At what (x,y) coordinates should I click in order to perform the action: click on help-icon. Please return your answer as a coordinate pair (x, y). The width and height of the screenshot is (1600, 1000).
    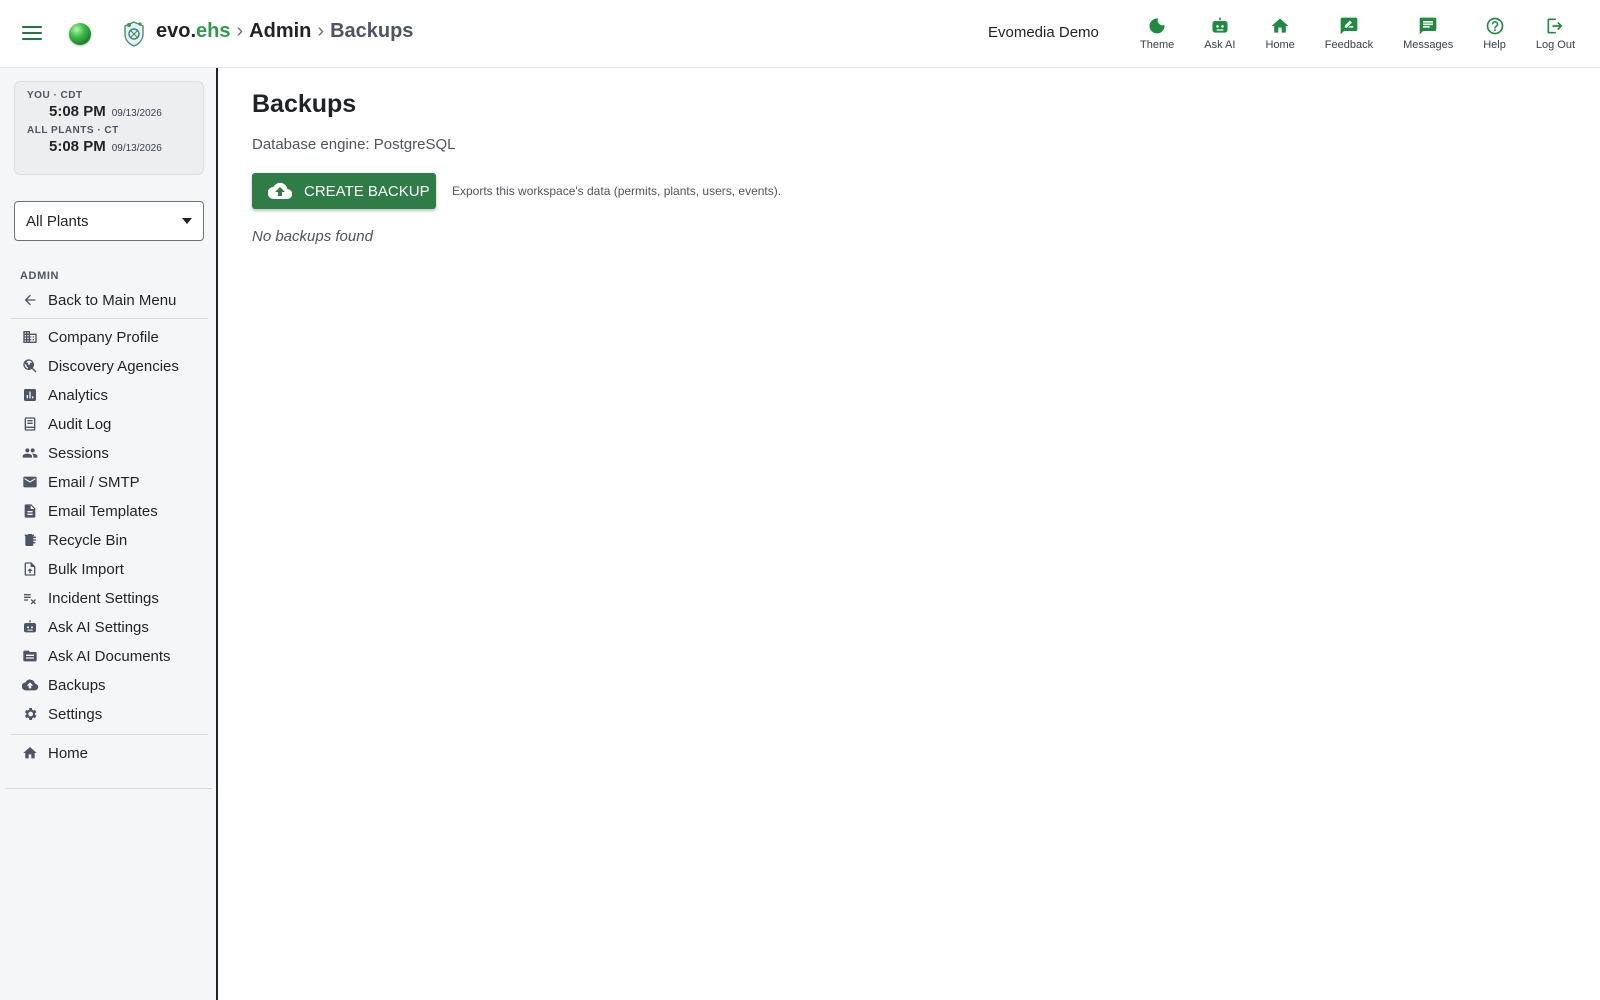
    Looking at the image, I should click on (1494, 26).